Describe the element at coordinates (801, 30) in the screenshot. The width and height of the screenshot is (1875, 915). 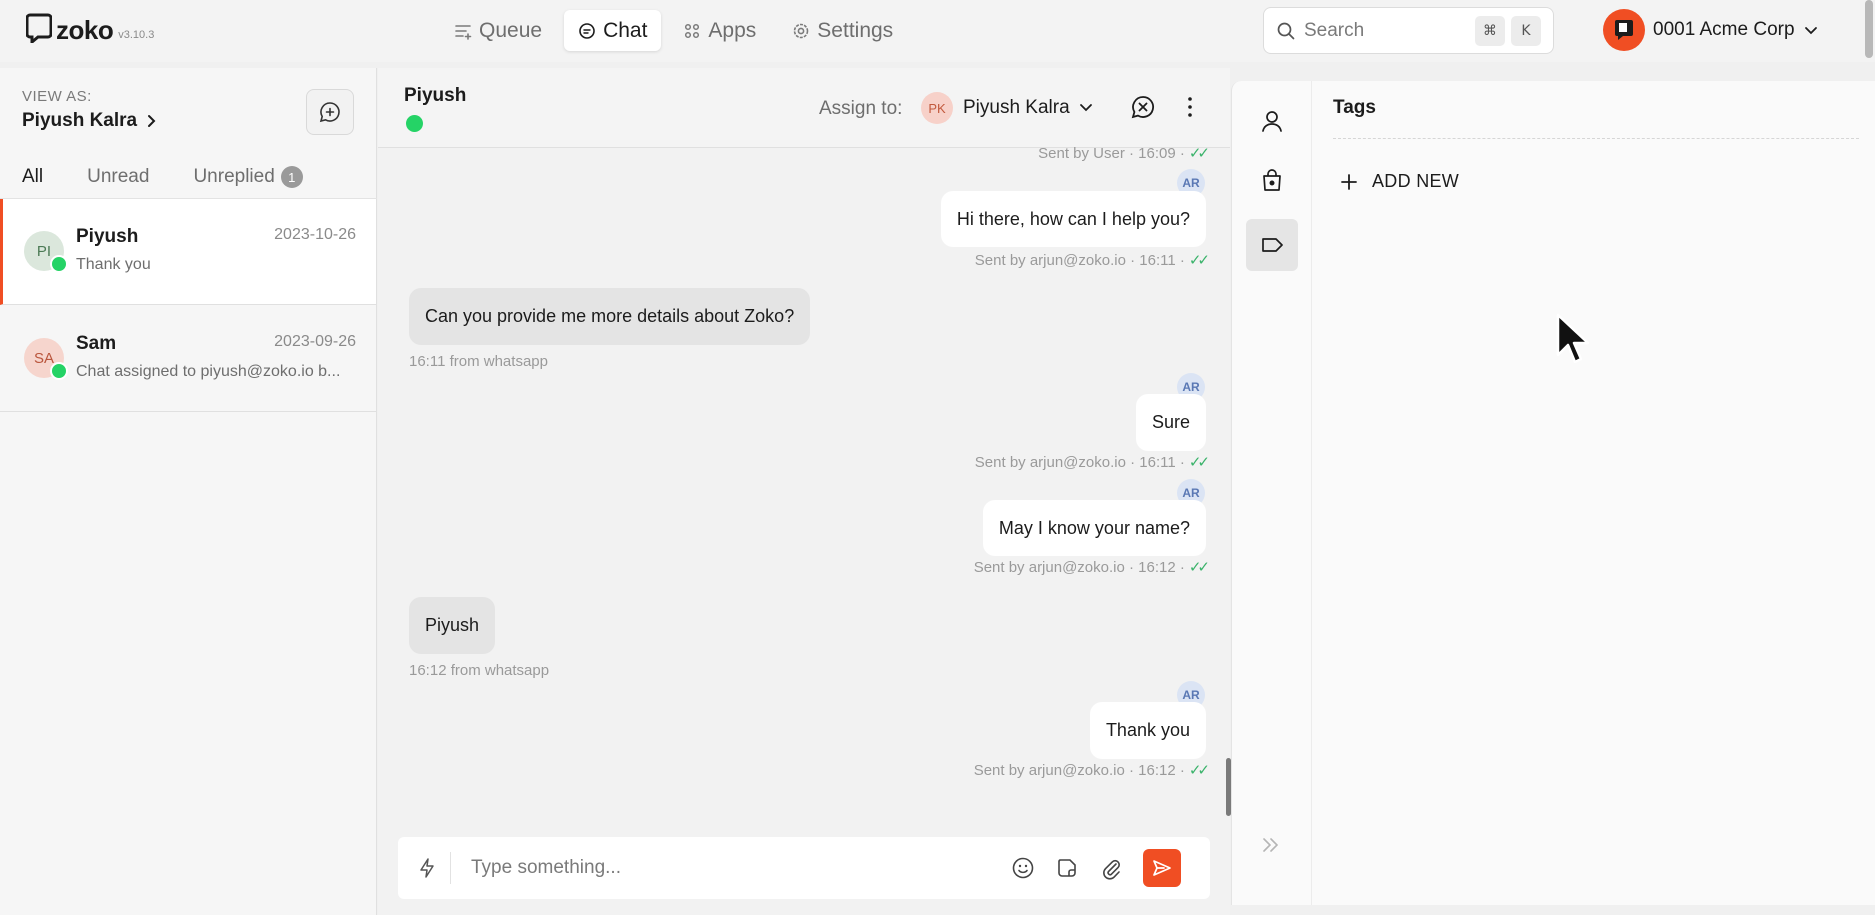
I see `gear-icon` at that location.